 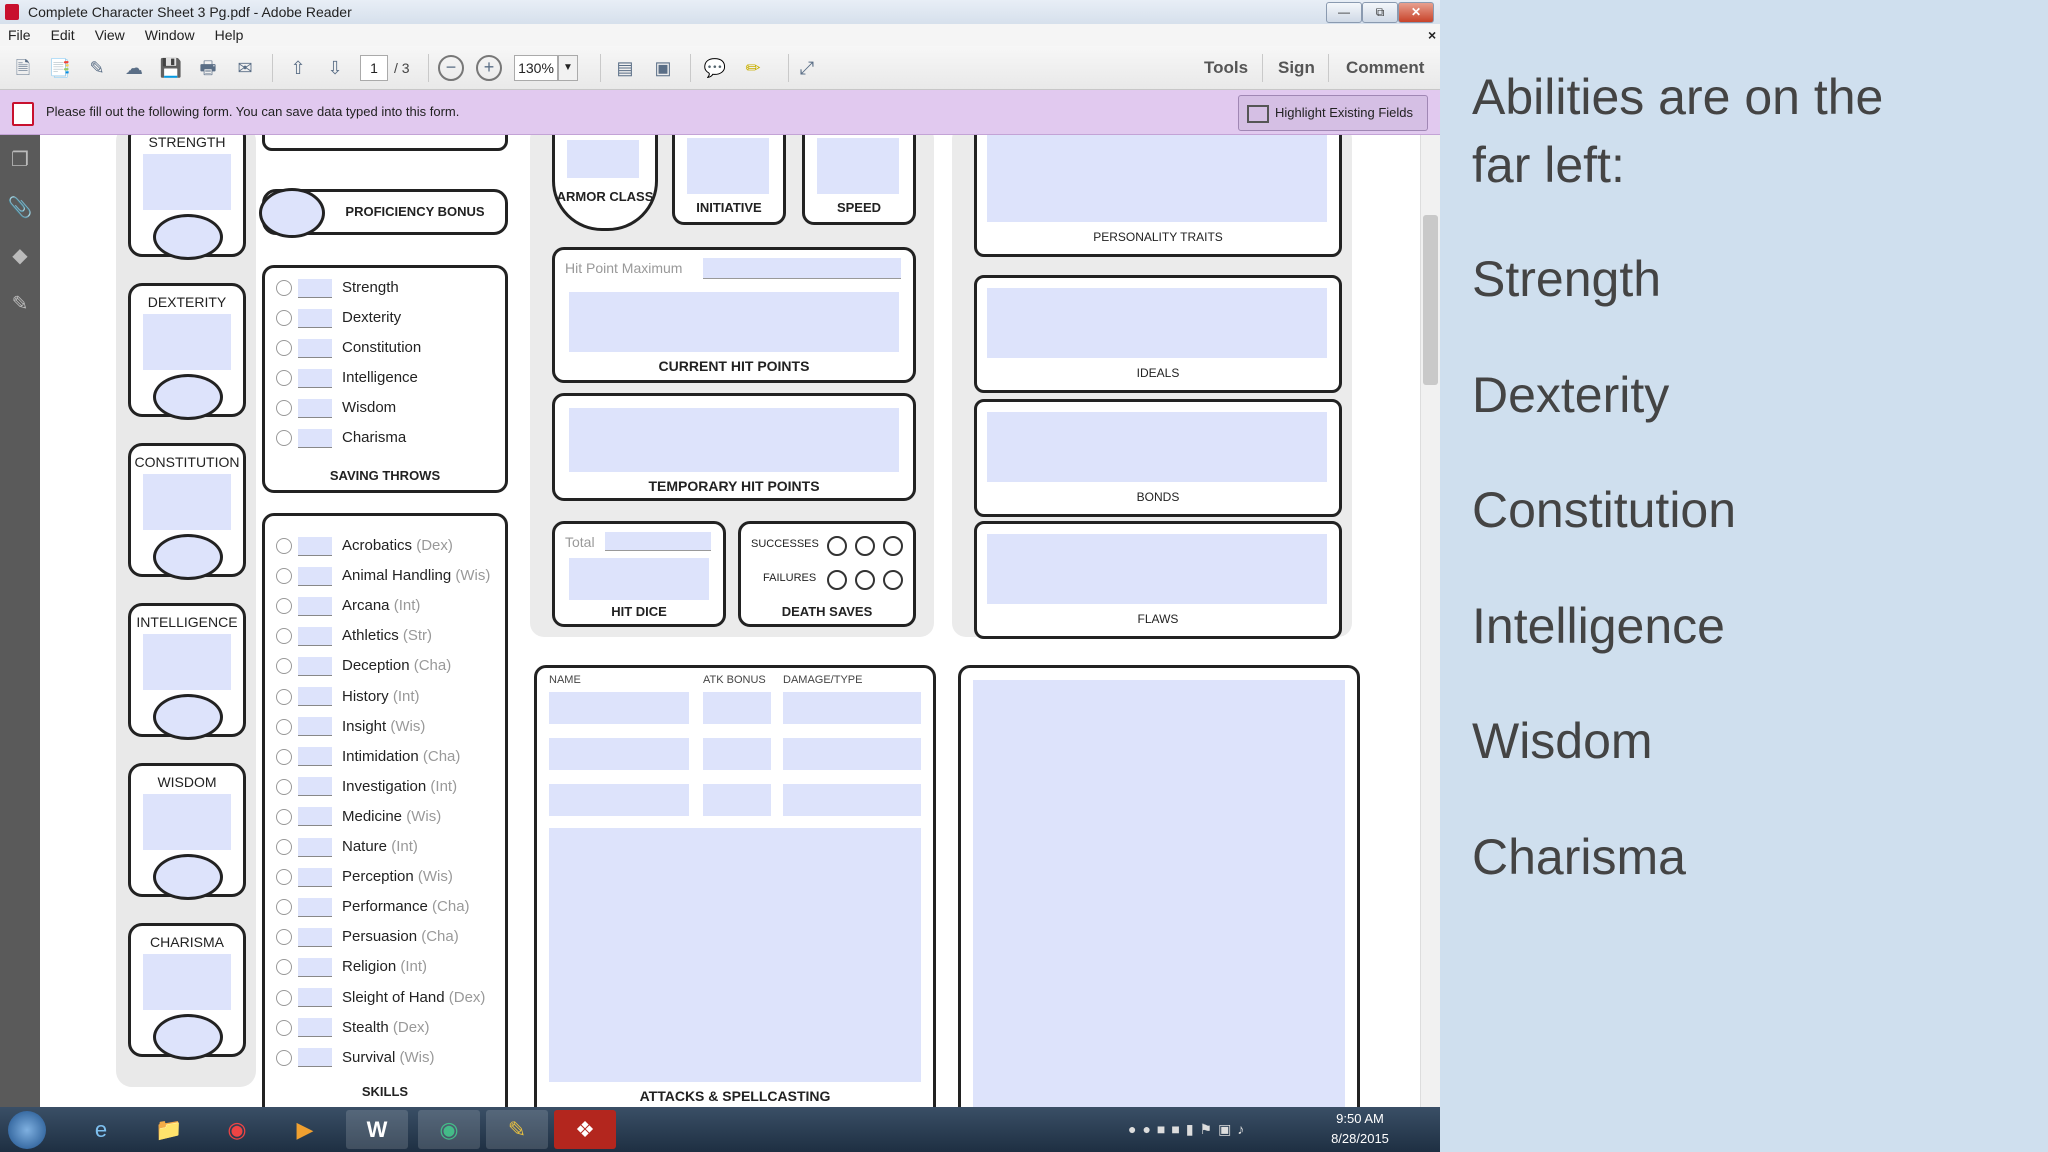 What do you see at coordinates (364, 546) in the screenshot?
I see `skill-acrobatics: Acrobatics (Dex)` at bounding box center [364, 546].